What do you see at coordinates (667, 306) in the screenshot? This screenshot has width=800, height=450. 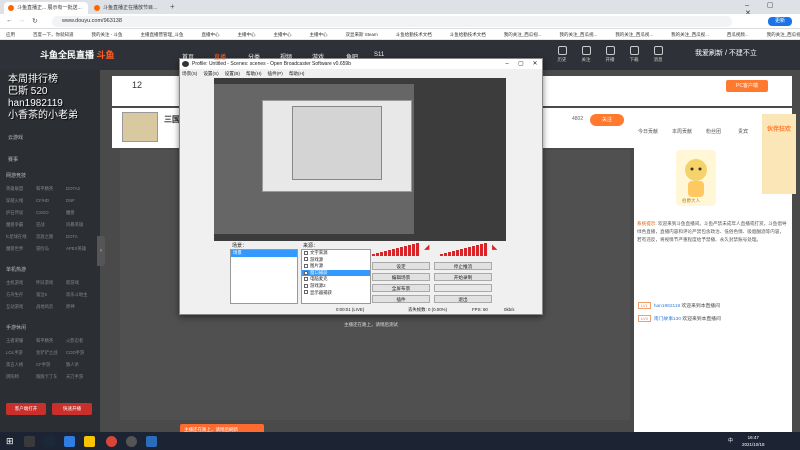 I see `chat-username: han1982119` at bounding box center [667, 306].